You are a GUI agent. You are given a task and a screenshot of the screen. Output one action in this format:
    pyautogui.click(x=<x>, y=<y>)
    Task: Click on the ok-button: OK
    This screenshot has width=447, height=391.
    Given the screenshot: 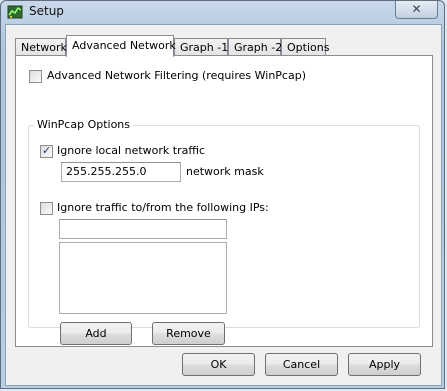 What is the action you would take?
    pyautogui.click(x=218, y=364)
    